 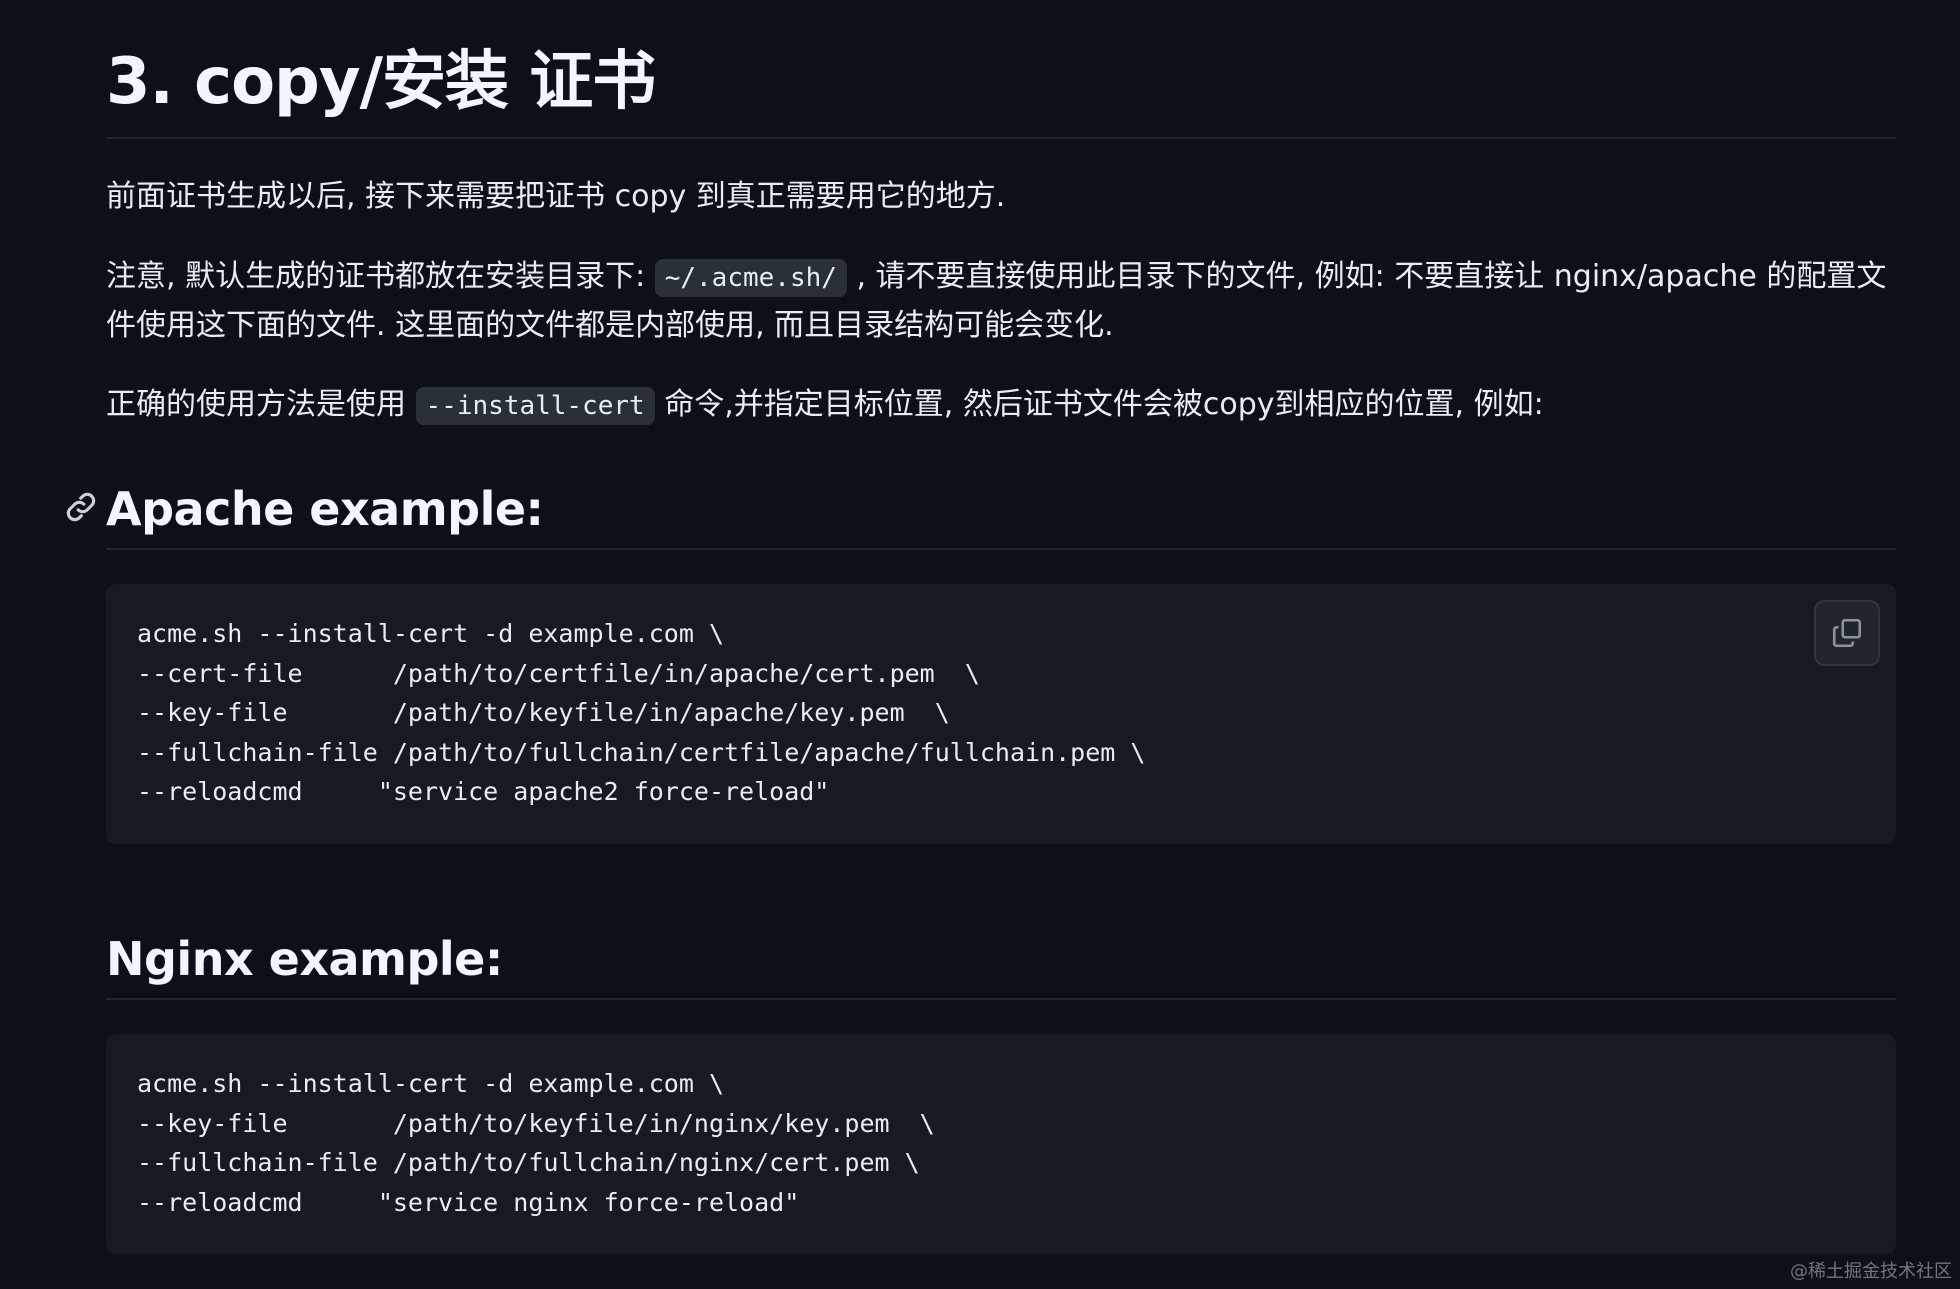 What do you see at coordinates (381, 82) in the screenshot?
I see `page-title: 3. copy/安装 证书` at bounding box center [381, 82].